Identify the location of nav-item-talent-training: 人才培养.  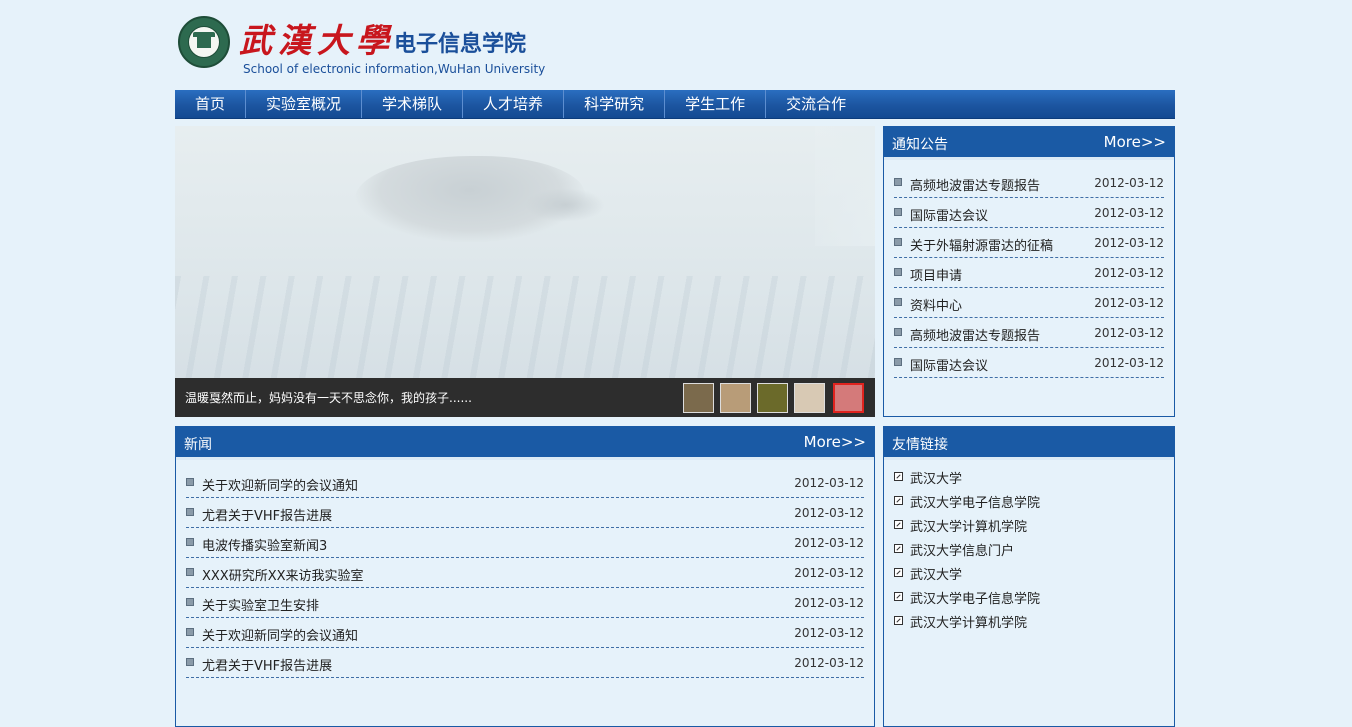
(514, 104).